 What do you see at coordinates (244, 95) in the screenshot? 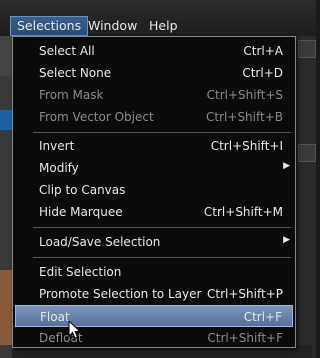
I see `menu-item-shortcut: Ctrl+Shift+S` at bounding box center [244, 95].